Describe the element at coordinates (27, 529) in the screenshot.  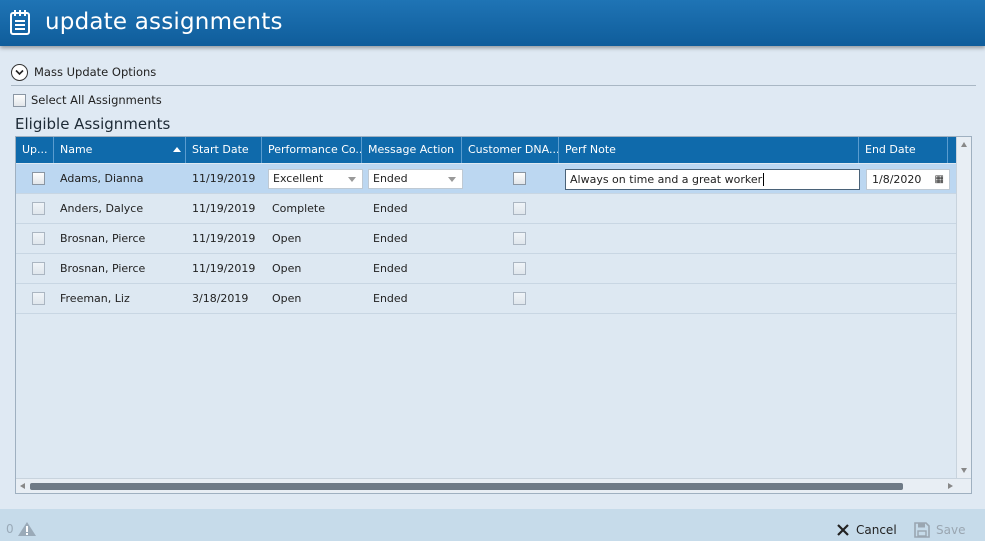
I see `warning-icon` at that location.